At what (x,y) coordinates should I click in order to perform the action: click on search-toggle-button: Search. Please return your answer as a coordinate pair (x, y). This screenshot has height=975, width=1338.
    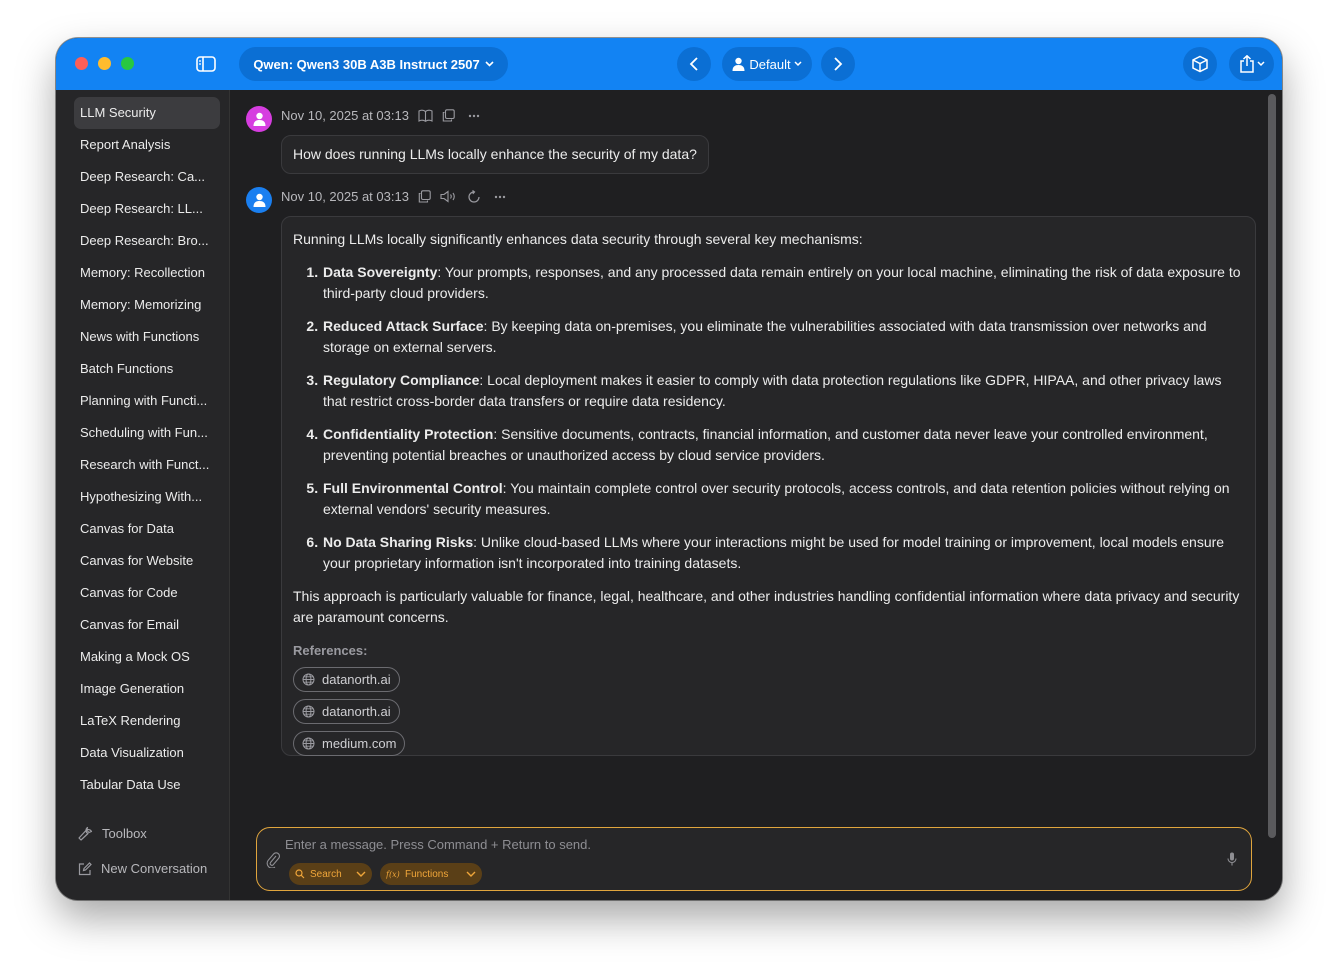
    Looking at the image, I should click on (330, 874).